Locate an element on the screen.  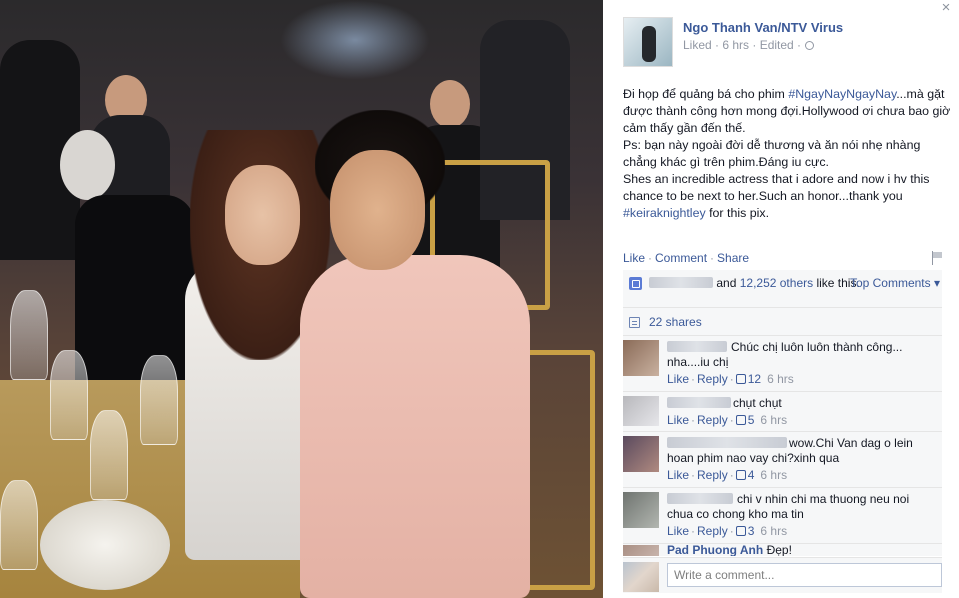
background-guest-head is located at coordinates (87, 165).